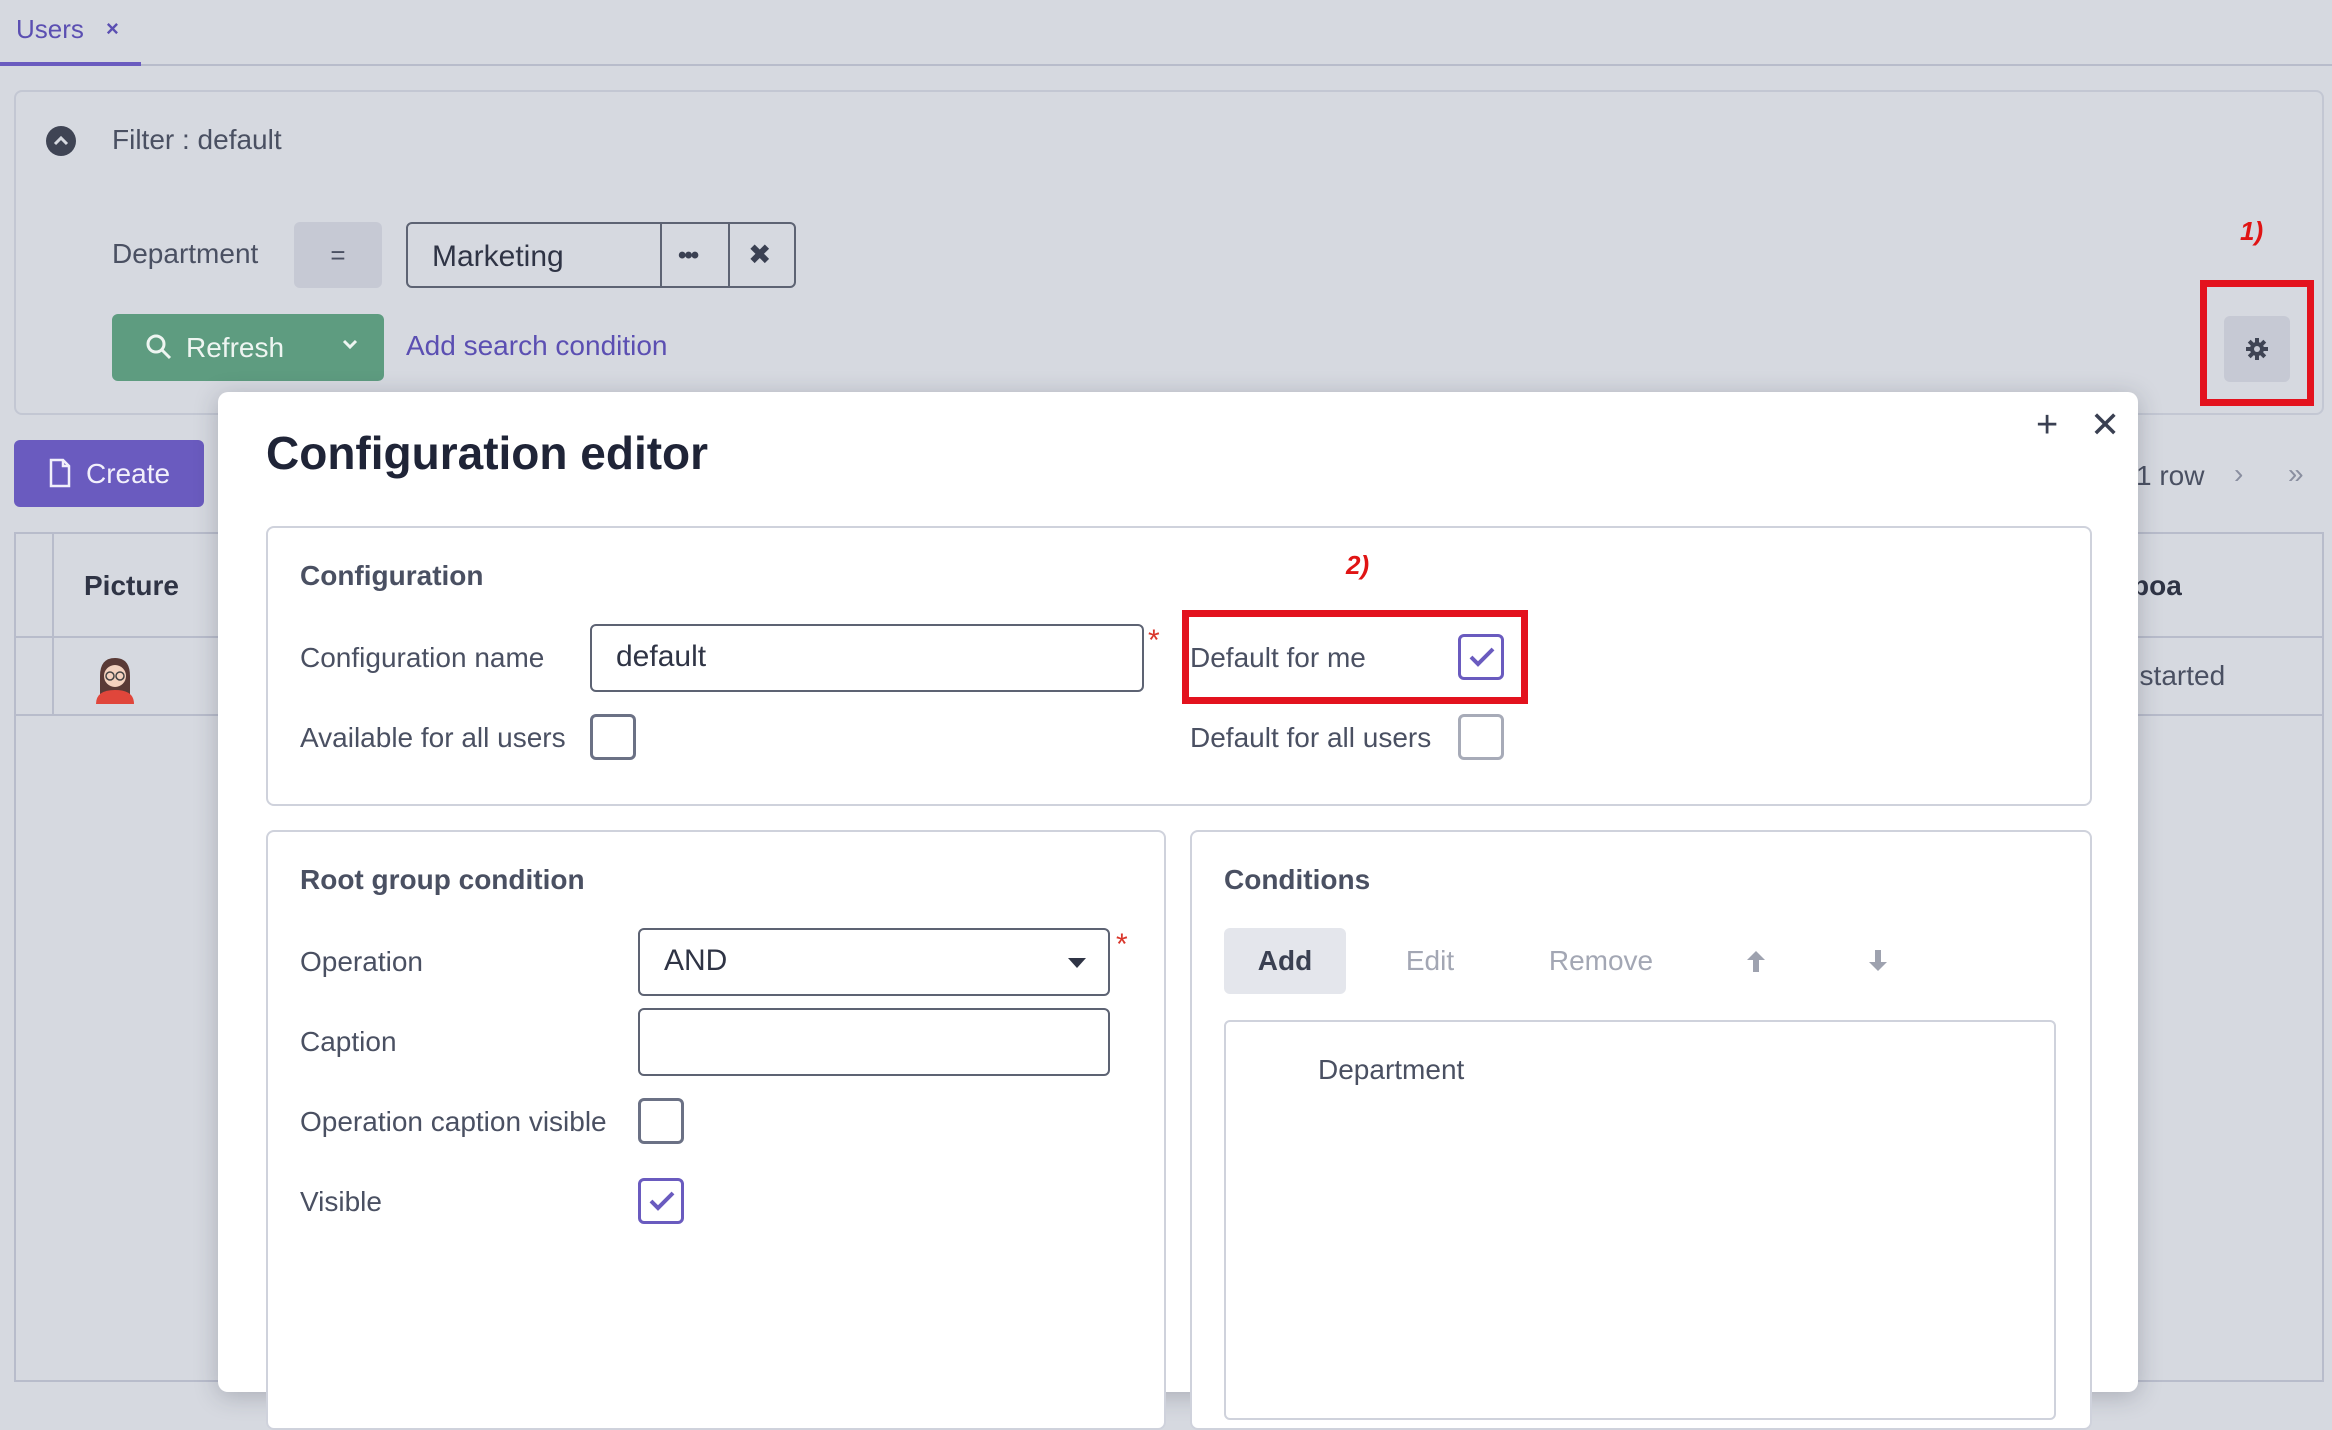  I want to click on condition-value-field: Marketing ••• ✖, so click(601, 255).